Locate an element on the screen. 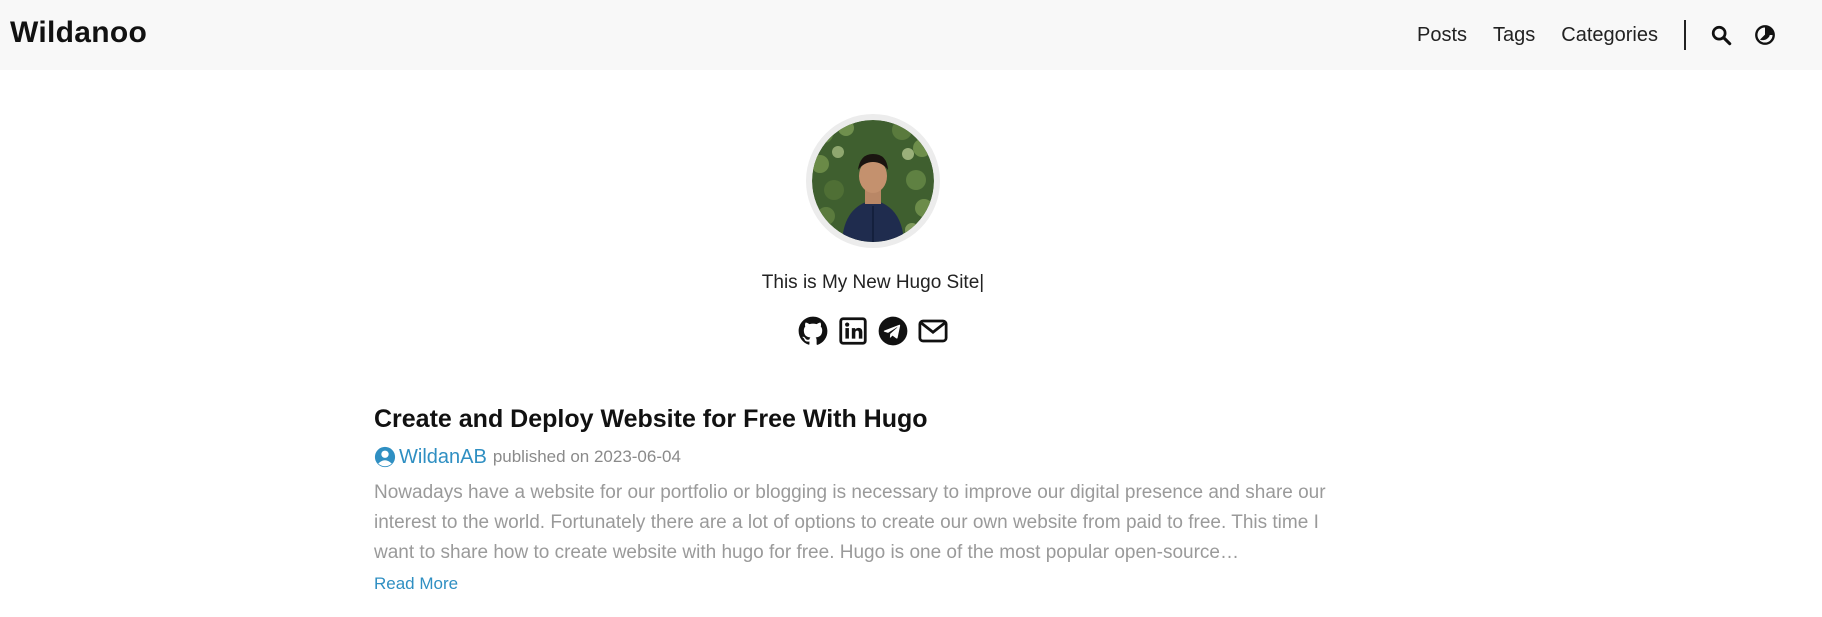 Image resolution: width=1822 pixels, height=617 pixels. telegram-icon is located at coordinates (893, 331).